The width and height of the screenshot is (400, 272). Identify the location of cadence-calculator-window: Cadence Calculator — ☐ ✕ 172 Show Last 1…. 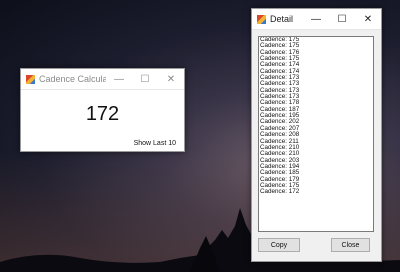
(102, 110).